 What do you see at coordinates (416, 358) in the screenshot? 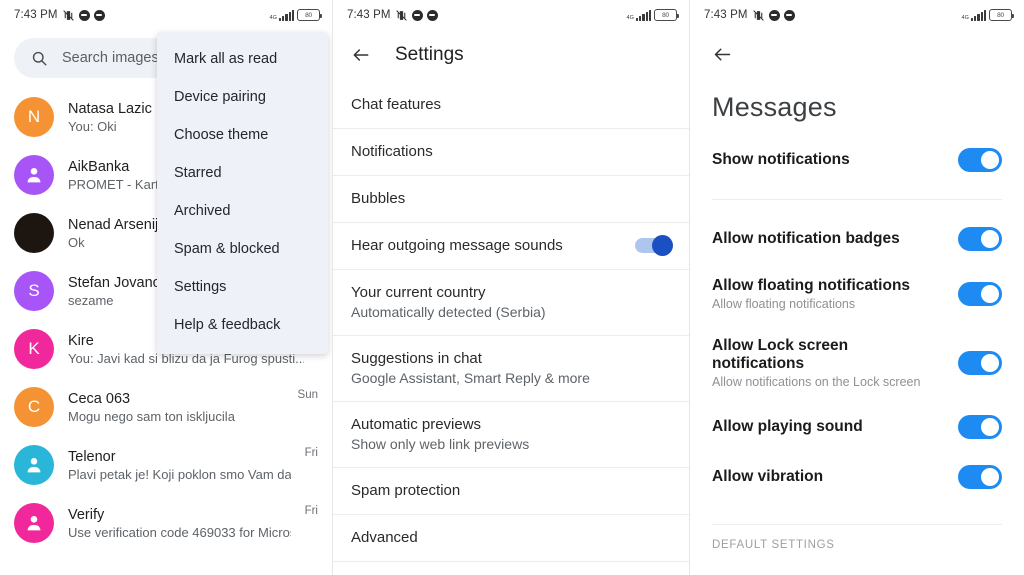
I see `row-title: Suggestions in chat` at bounding box center [416, 358].